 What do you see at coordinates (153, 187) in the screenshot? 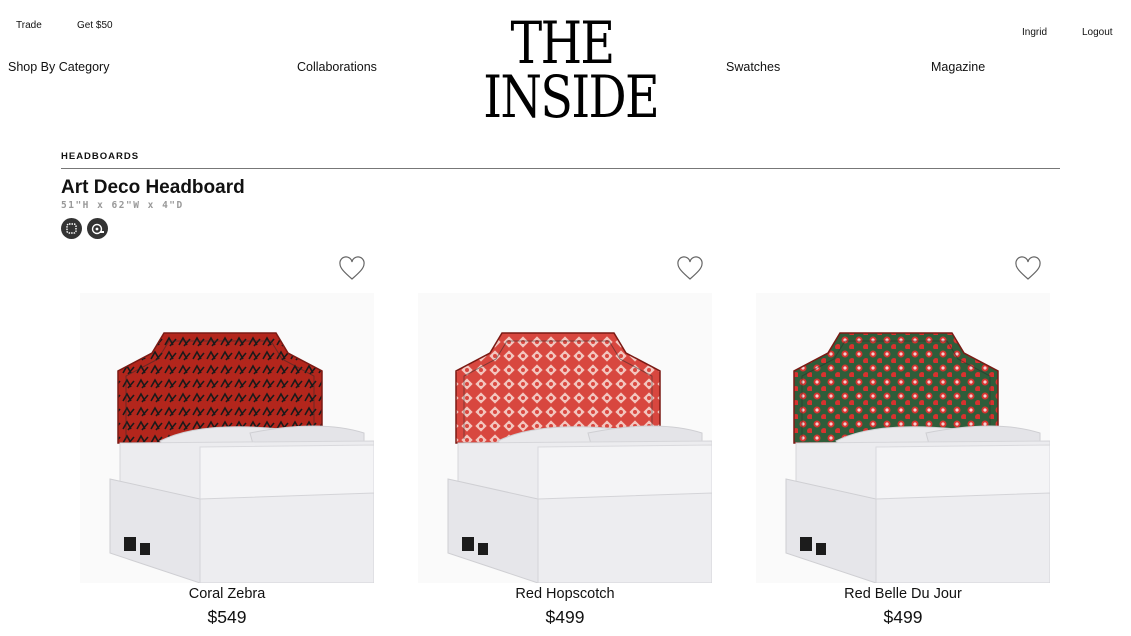
I see `page-title: Art Deco Headboard` at bounding box center [153, 187].